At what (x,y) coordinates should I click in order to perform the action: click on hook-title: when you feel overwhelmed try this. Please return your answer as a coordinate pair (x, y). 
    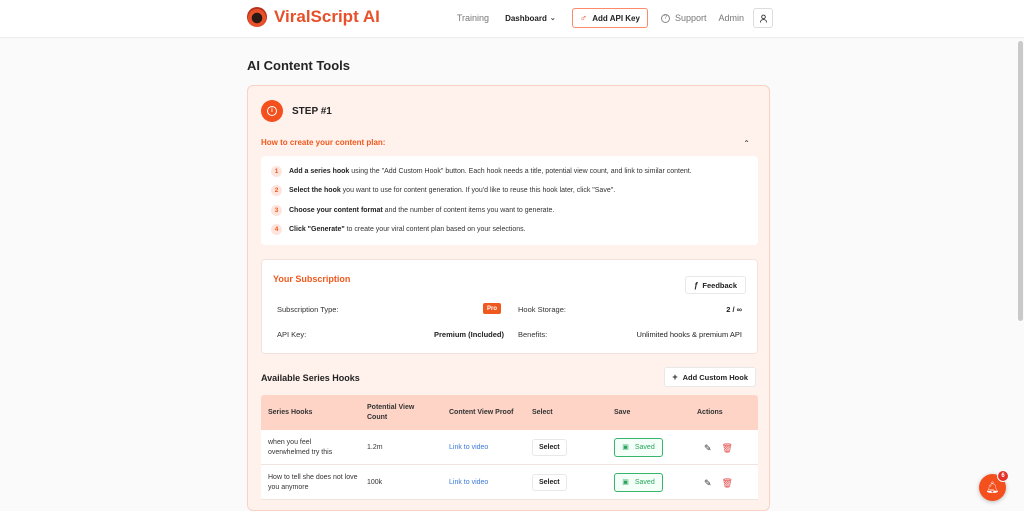
    Looking at the image, I should click on (300, 447).